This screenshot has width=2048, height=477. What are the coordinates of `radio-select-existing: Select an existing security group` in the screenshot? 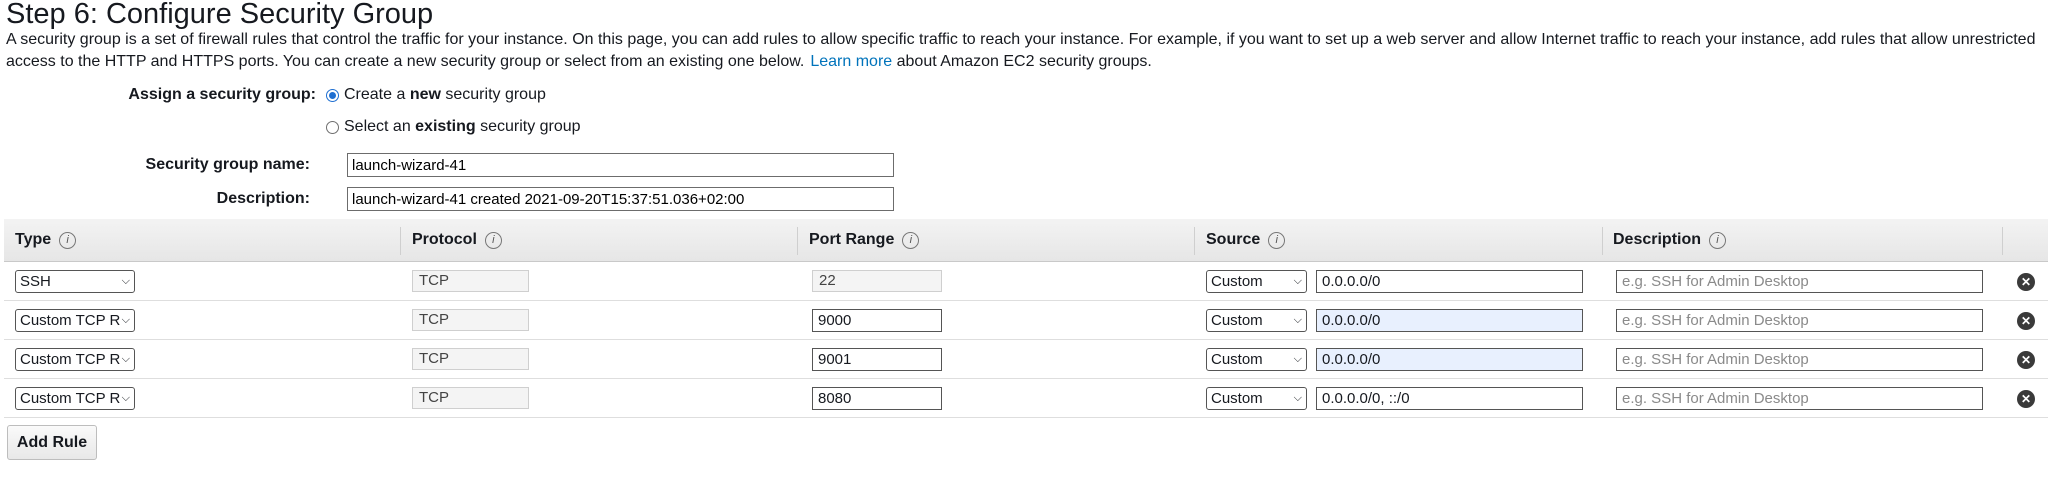 It's located at (453, 127).